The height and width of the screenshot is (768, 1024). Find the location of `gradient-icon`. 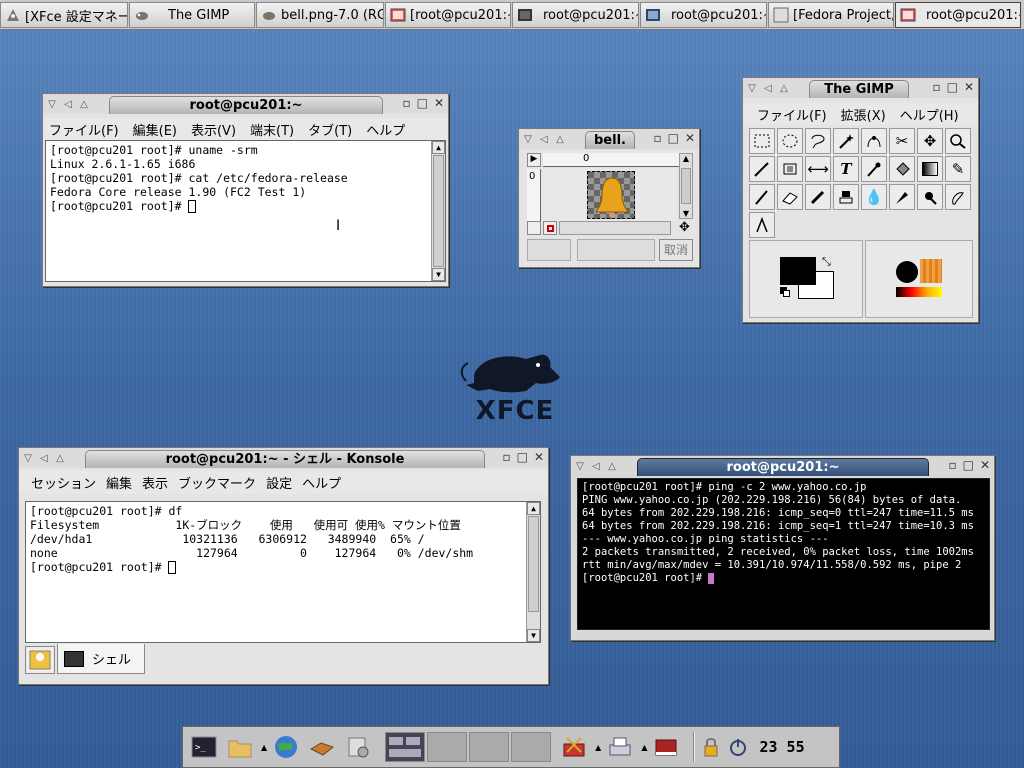

gradient-icon is located at coordinates (930, 169).